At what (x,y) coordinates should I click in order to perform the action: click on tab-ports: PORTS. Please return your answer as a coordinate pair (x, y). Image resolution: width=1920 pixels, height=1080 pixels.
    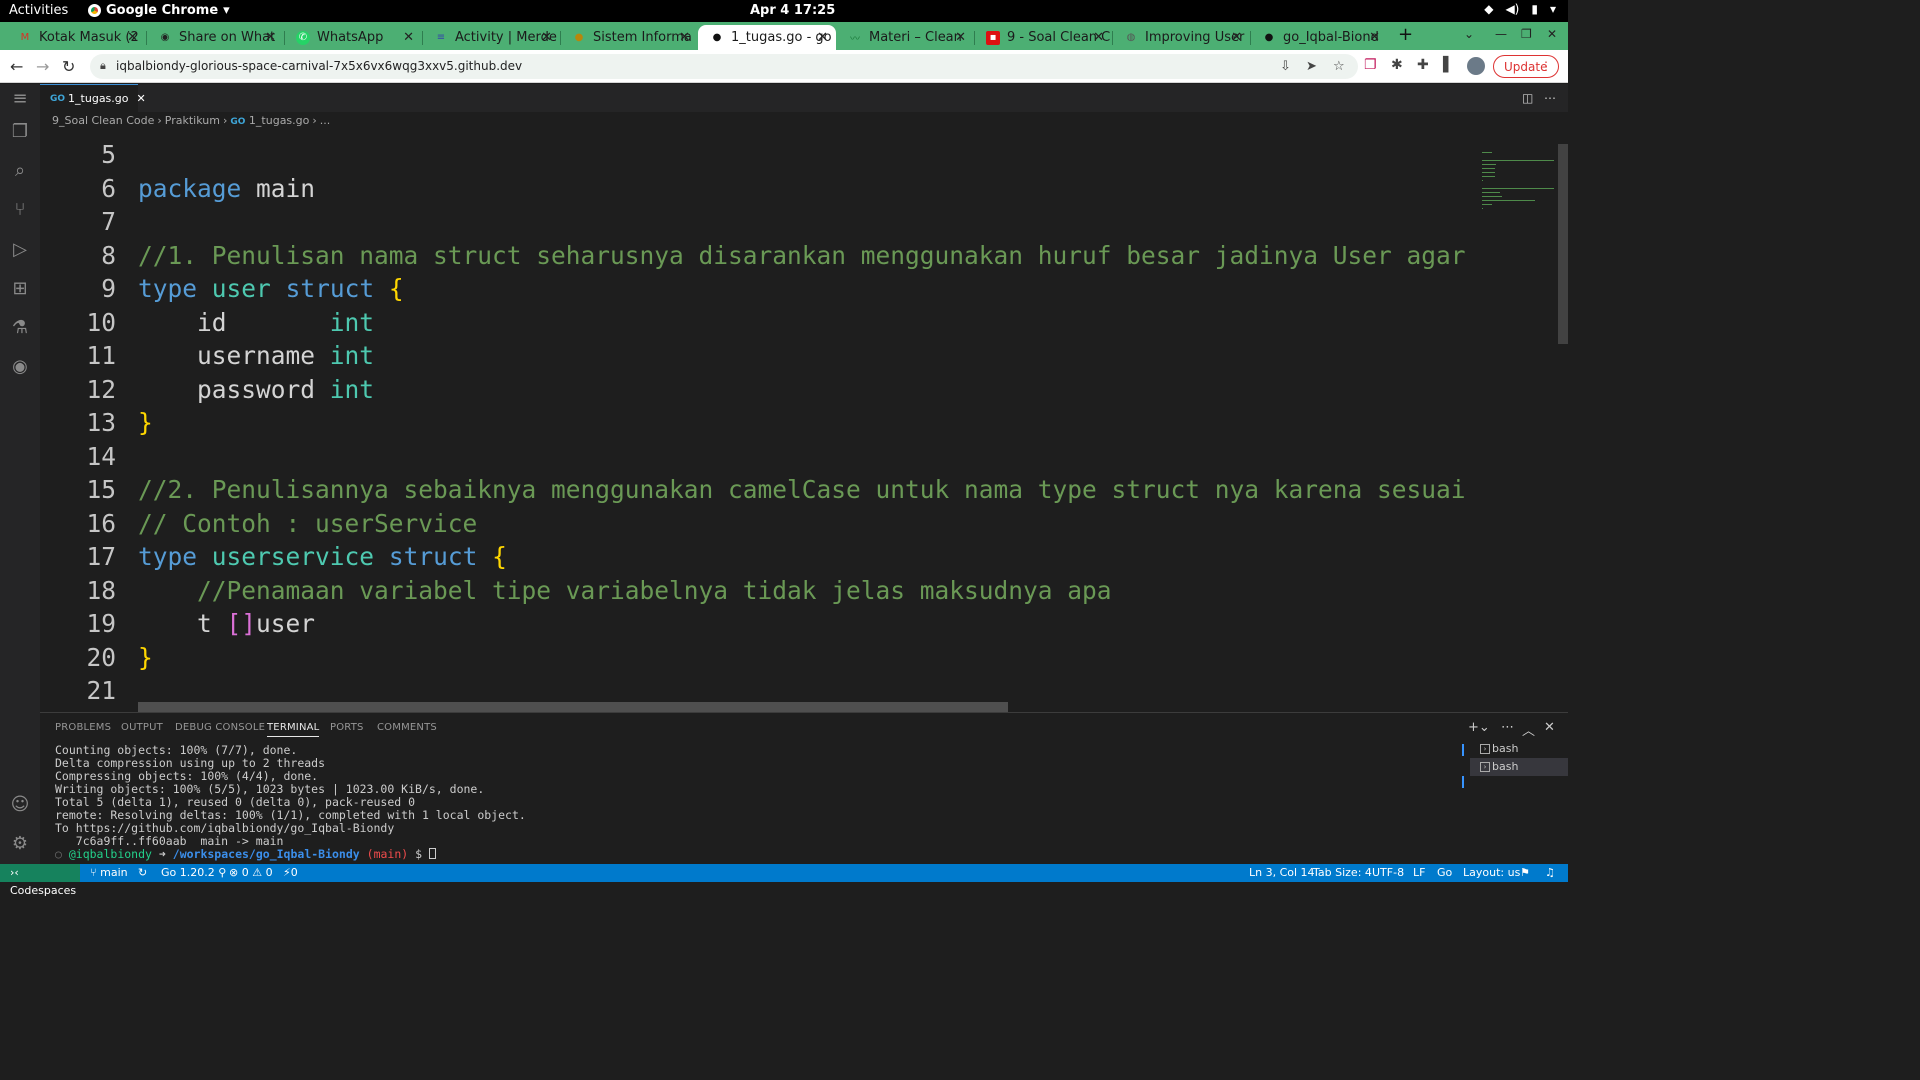
    Looking at the image, I should click on (347, 727).